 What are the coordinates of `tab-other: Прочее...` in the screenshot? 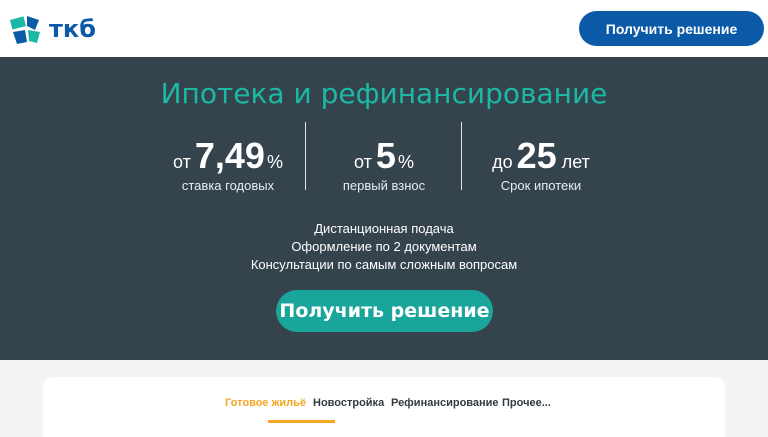 It's located at (526, 403).